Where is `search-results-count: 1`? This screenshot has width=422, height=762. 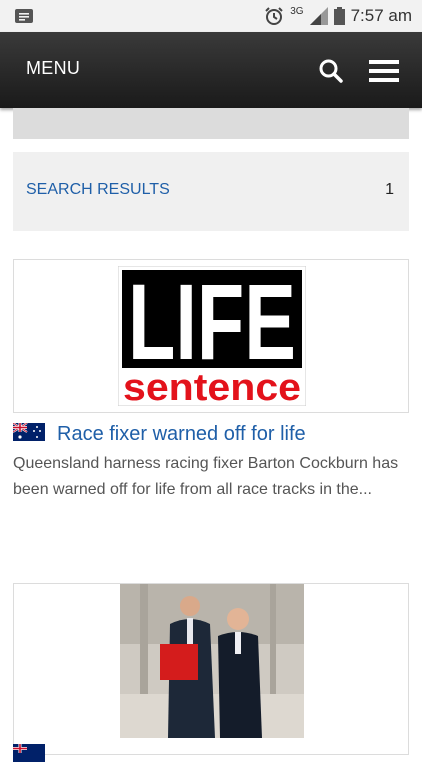
search-results-count: 1 is located at coordinates (389, 189).